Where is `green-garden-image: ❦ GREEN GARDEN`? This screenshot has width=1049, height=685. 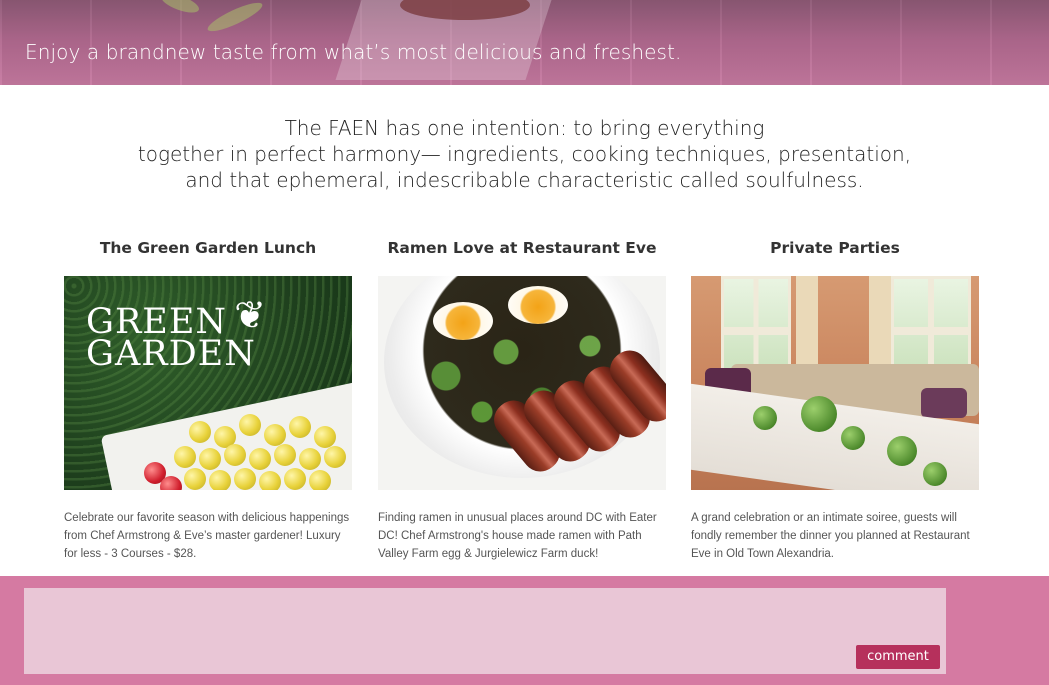
green-garden-image: ❦ GREEN GARDEN is located at coordinates (208, 383).